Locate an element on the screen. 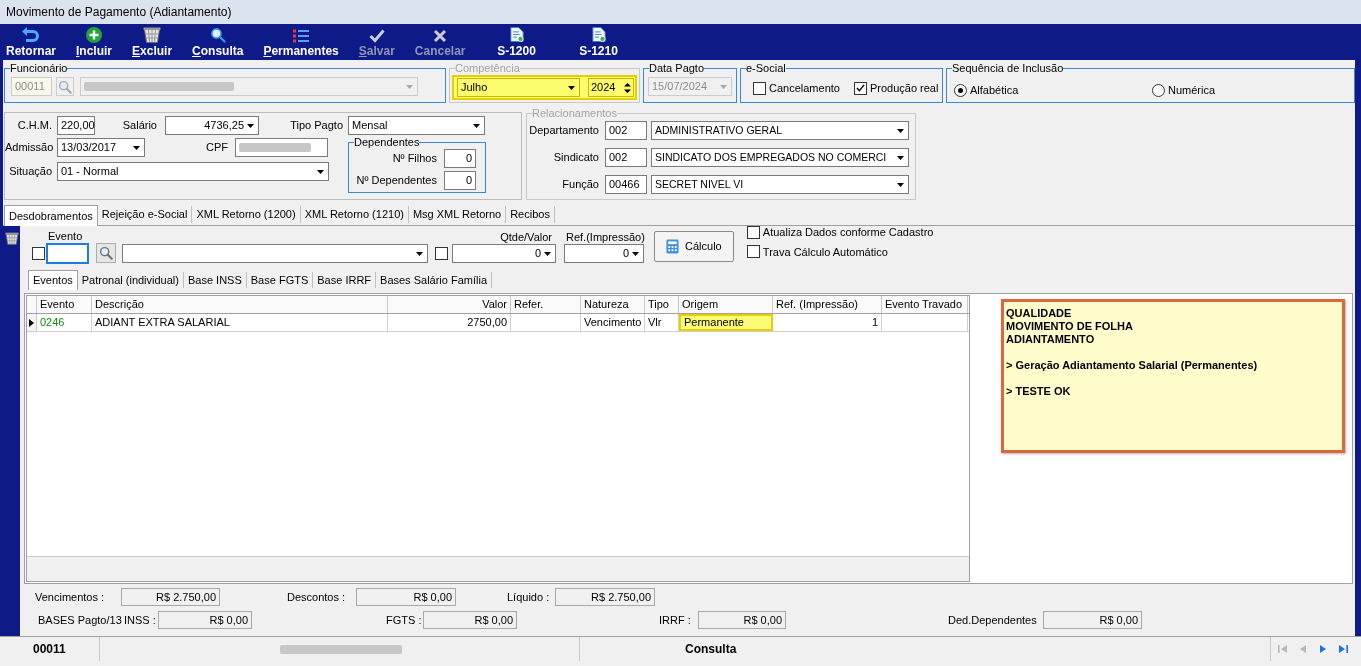 The image size is (1361, 666). column-header: Valor is located at coordinates (449, 304).